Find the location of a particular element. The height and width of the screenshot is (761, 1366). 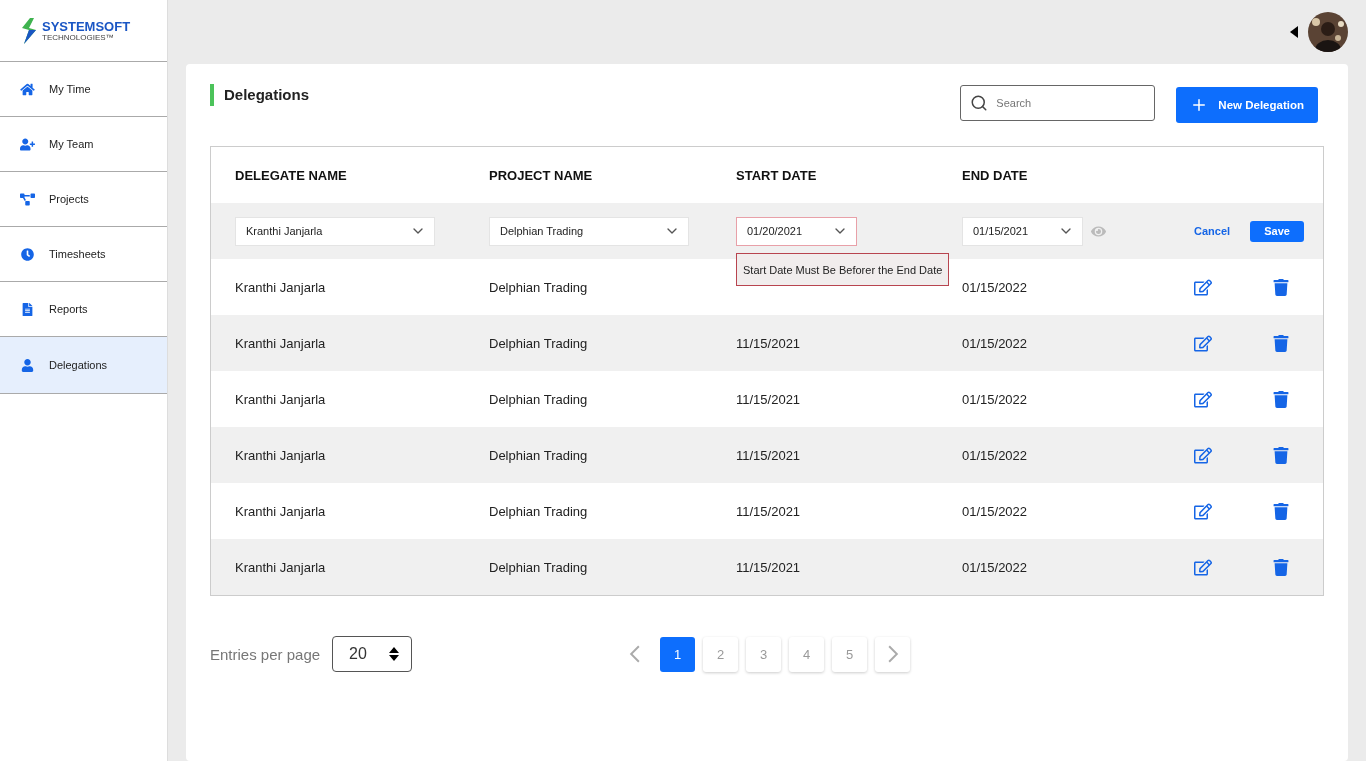

page-title: Delegations is located at coordinates (260, 95).